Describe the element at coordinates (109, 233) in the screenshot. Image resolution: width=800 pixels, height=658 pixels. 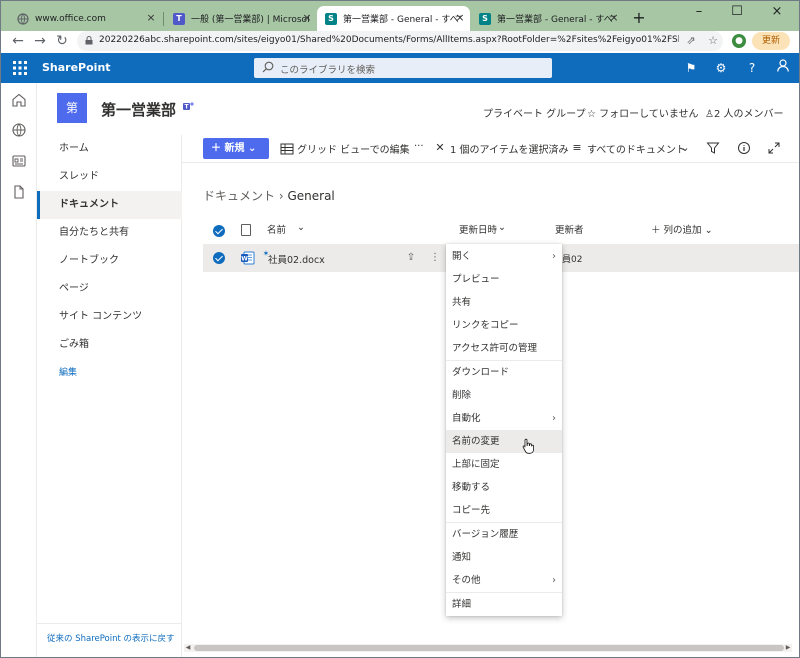
I see `nav-item-shared-with-us: 自分たちと共有` at that location.